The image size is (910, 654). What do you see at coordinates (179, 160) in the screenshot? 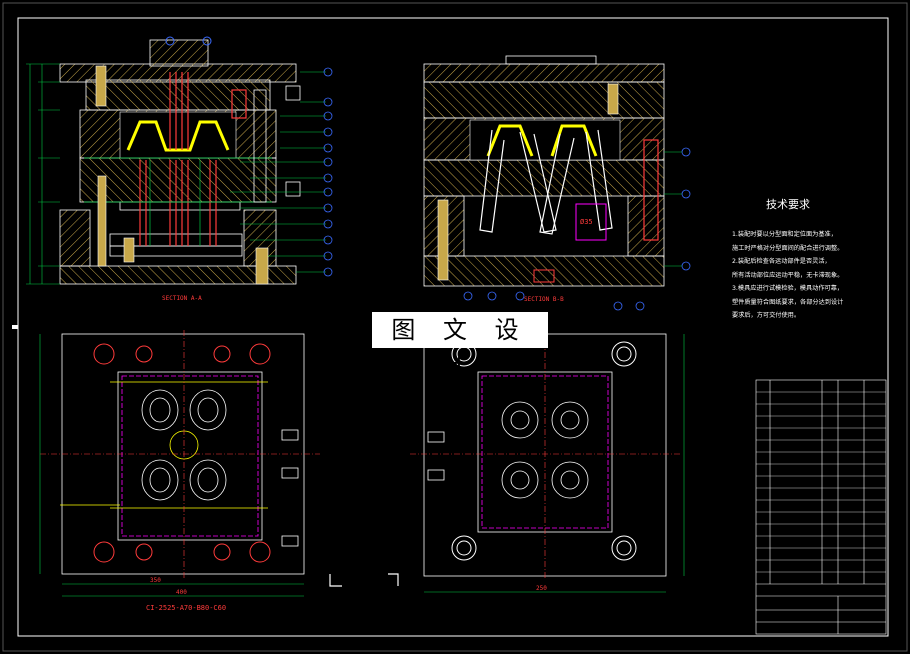
I see `front-section-view` at bounding box center [179, 160].